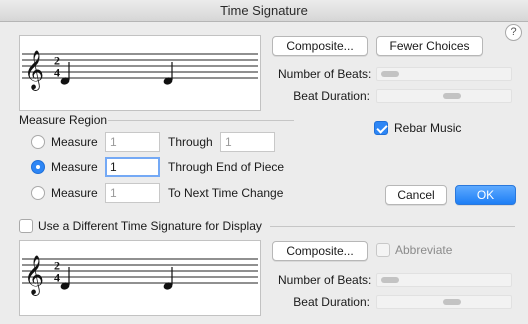 This screenshot has height=324, width=528. What do you see at coordinates (190, 142) in the screenshot?
I see `through-label: Through` at bounding box center [190, 142].